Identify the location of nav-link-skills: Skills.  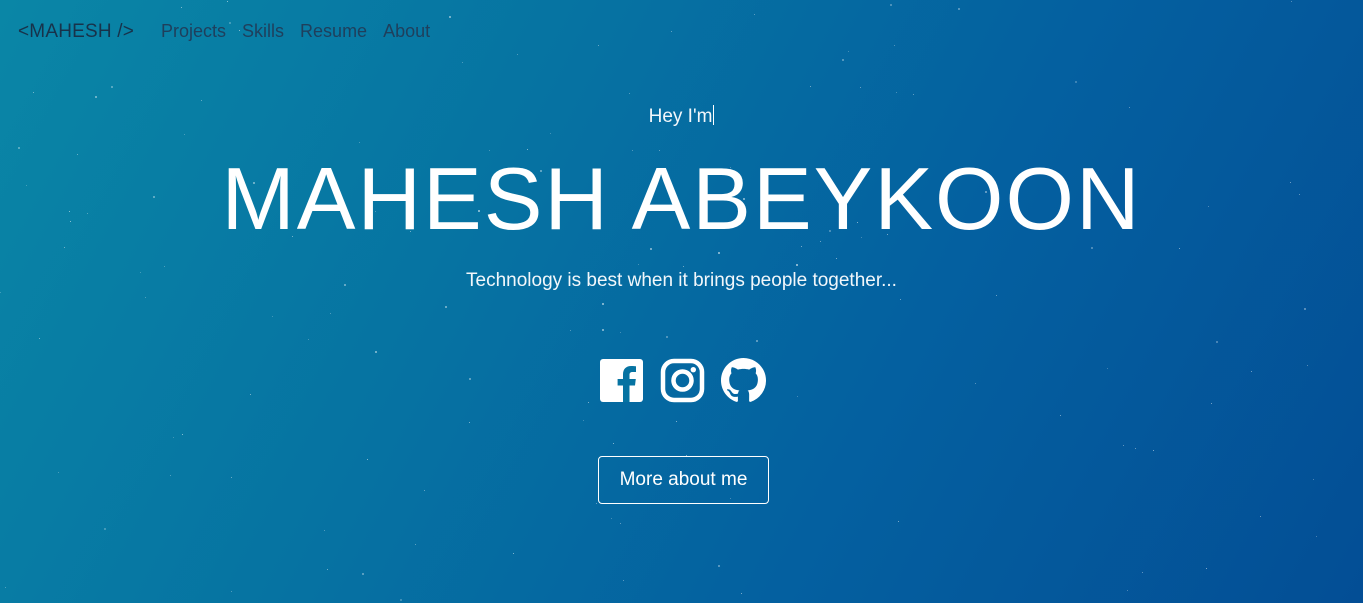
(263, 31).